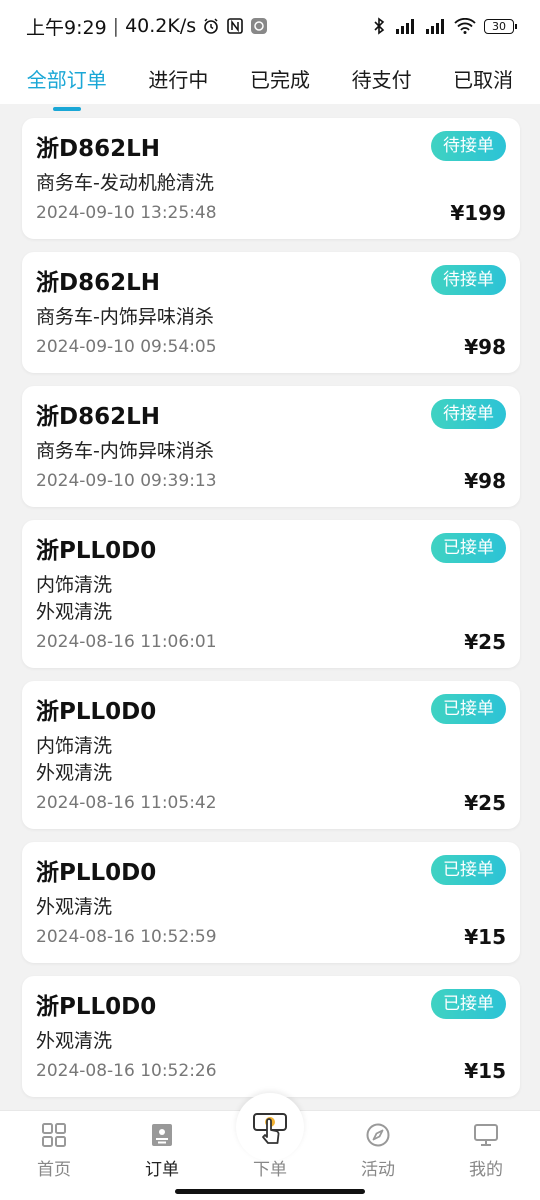 The image size is (540, 1200). Describe the element at coordinates (271, 1036) in the screenshot. I see `order-card: 浙PLL0D0 已接单 外观清洗 2024-08-16 10:52:26 ¥15` at that location.